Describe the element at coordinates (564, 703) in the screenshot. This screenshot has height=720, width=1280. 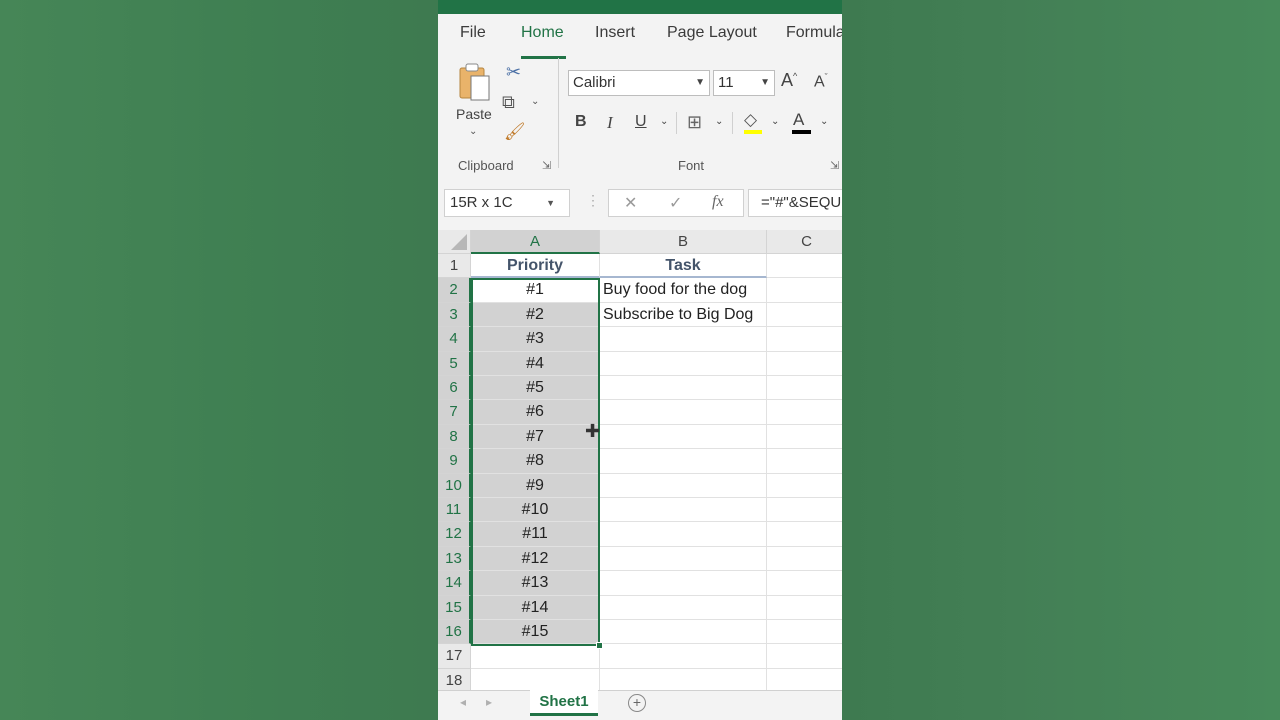
I see `sheet-tab-sheet1: Sheet1` at that location.